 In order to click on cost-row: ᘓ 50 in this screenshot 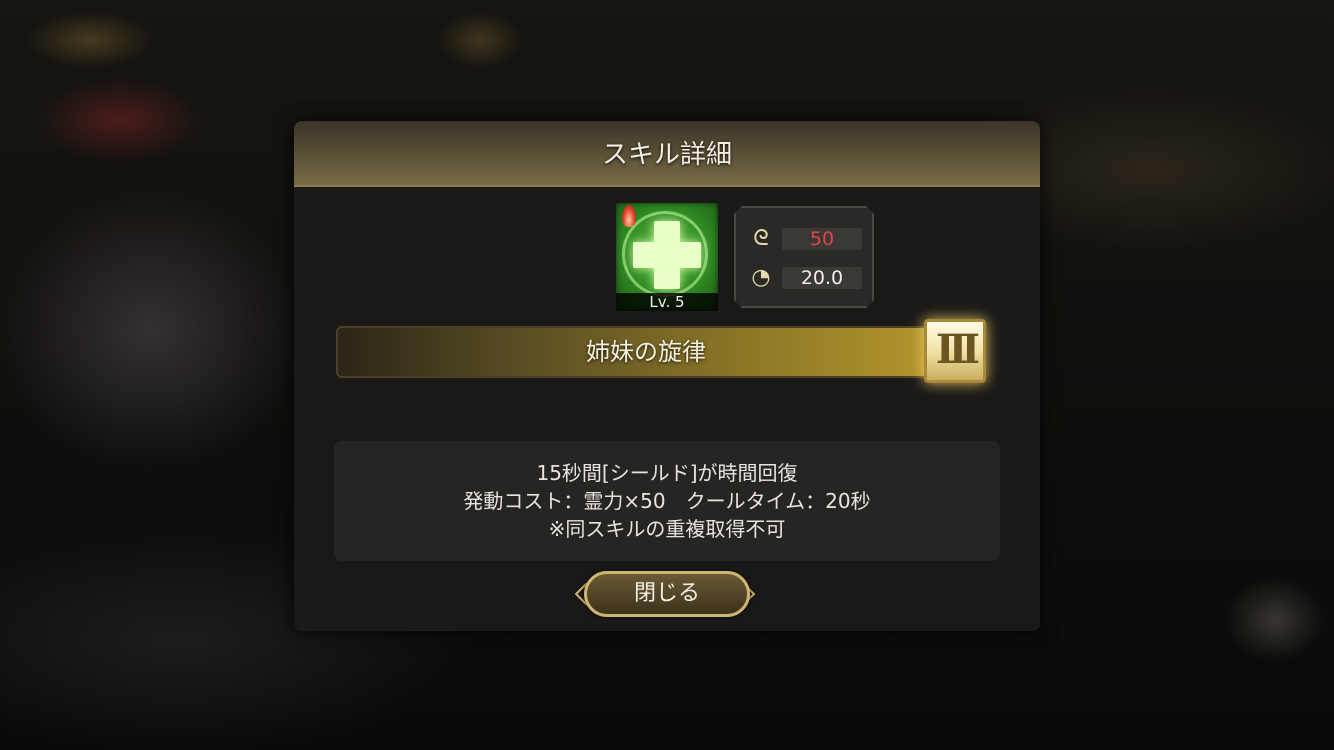, I will do `click(806, 239)`.